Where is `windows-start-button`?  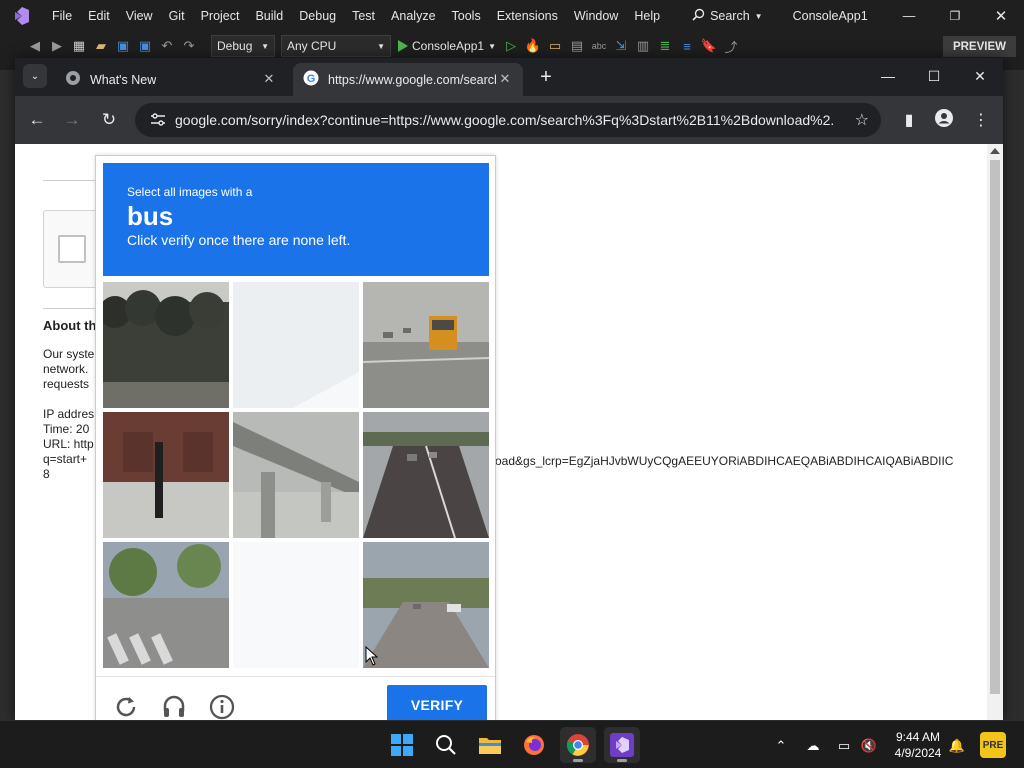
windows-start-button is located at coordinates (402, 745).